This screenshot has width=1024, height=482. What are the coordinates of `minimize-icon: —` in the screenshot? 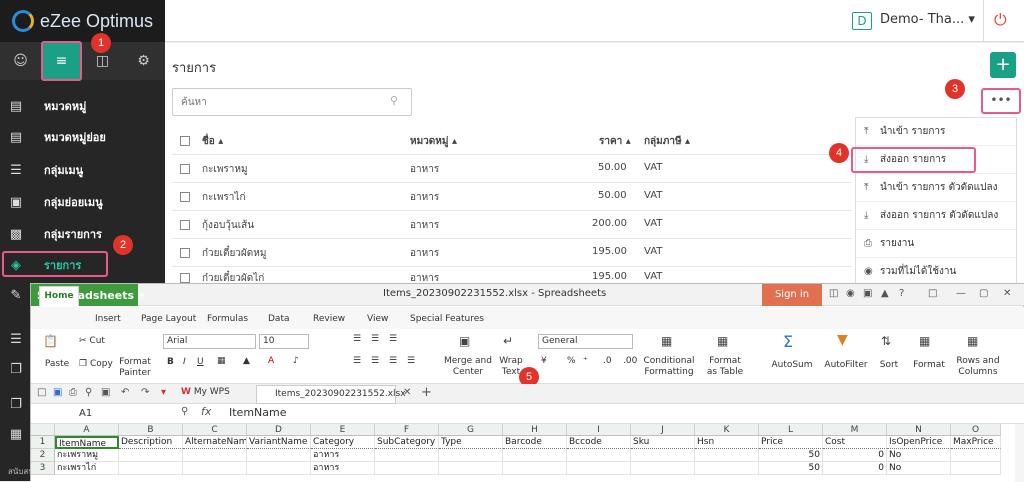 It's located at (961, 293).